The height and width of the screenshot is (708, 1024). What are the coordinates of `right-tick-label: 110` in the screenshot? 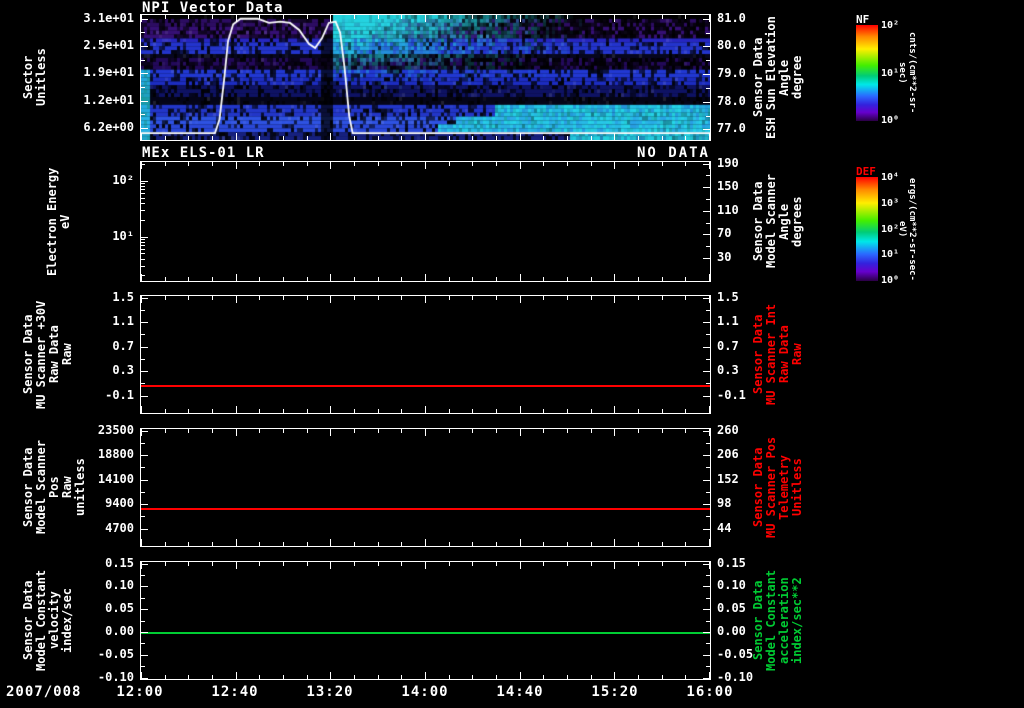 It's located at (728, 210).